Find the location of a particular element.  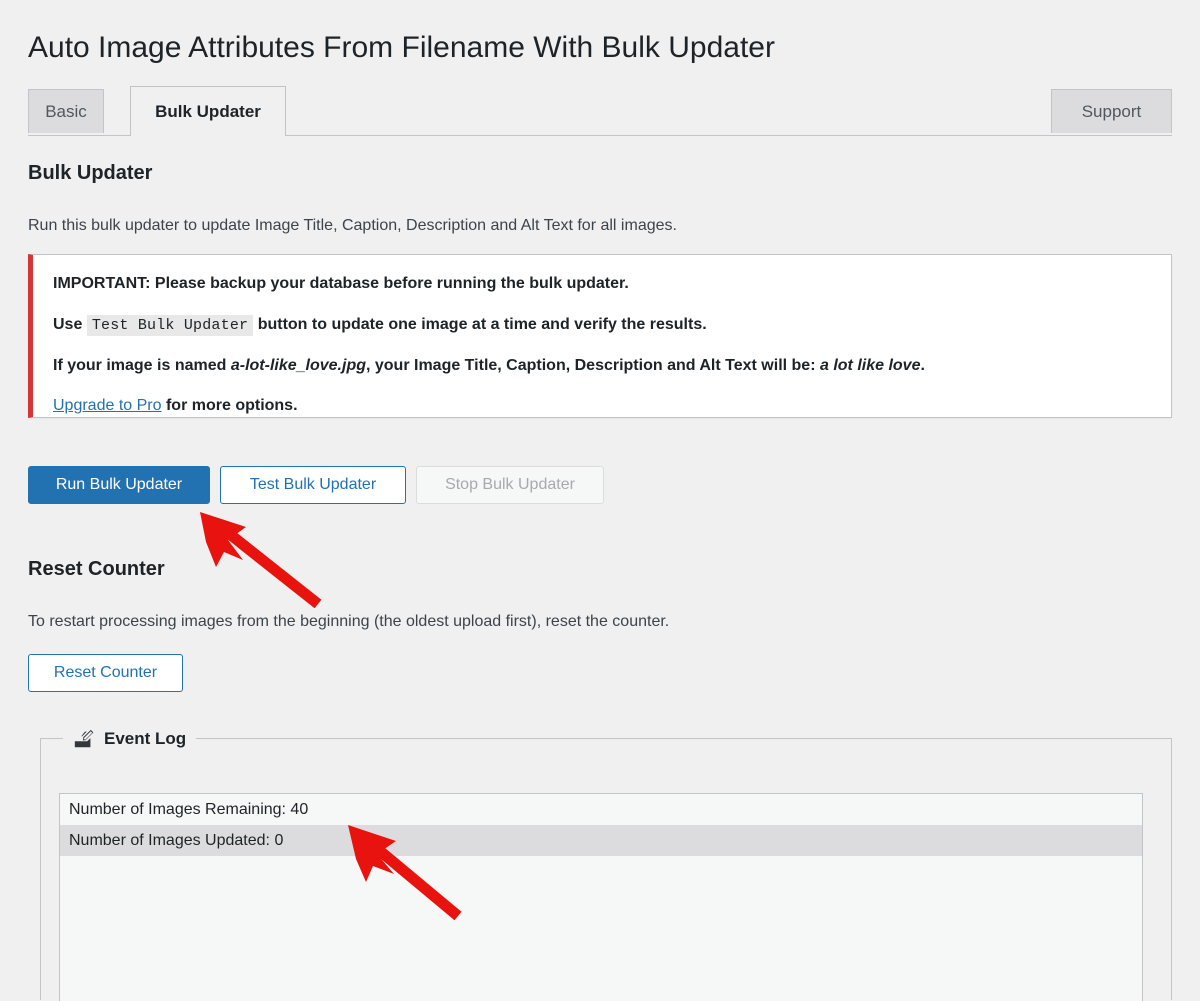

bulk-updater-heading: Bulk Updater is located at coordinates (90, 173).